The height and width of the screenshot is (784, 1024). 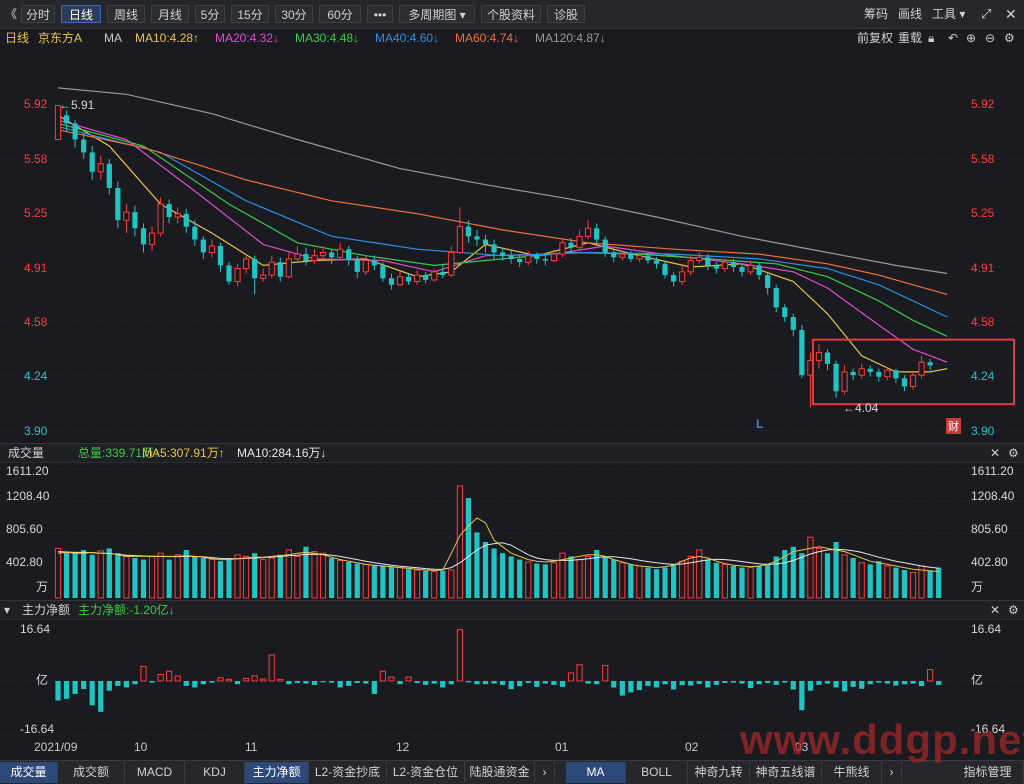 I want to click on tab-l2-fund-position: L2-资金仓位, so click(x=426, y=772).